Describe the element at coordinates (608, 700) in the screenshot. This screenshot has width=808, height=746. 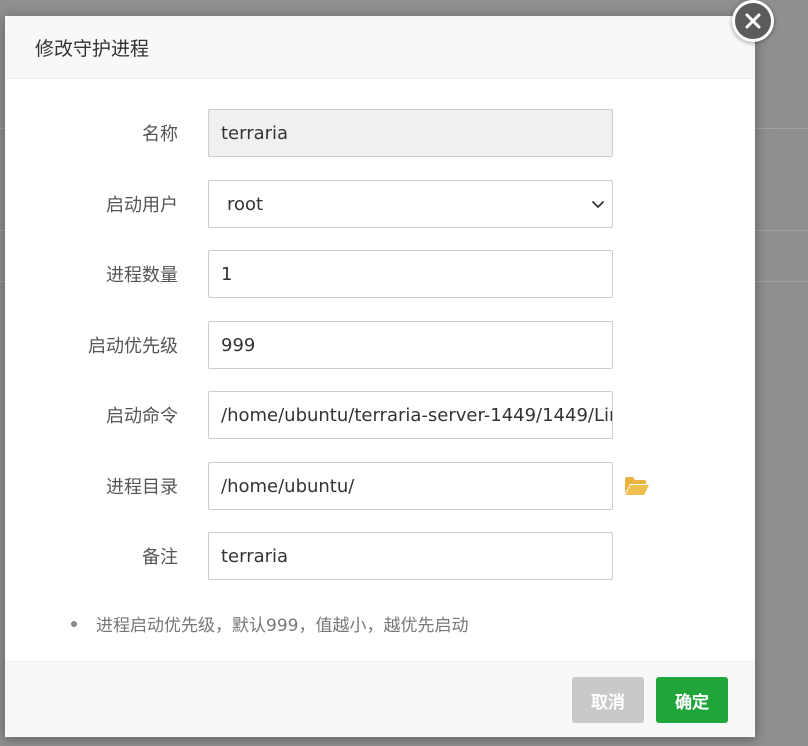
I see `cancel-button: 取消` at that location.